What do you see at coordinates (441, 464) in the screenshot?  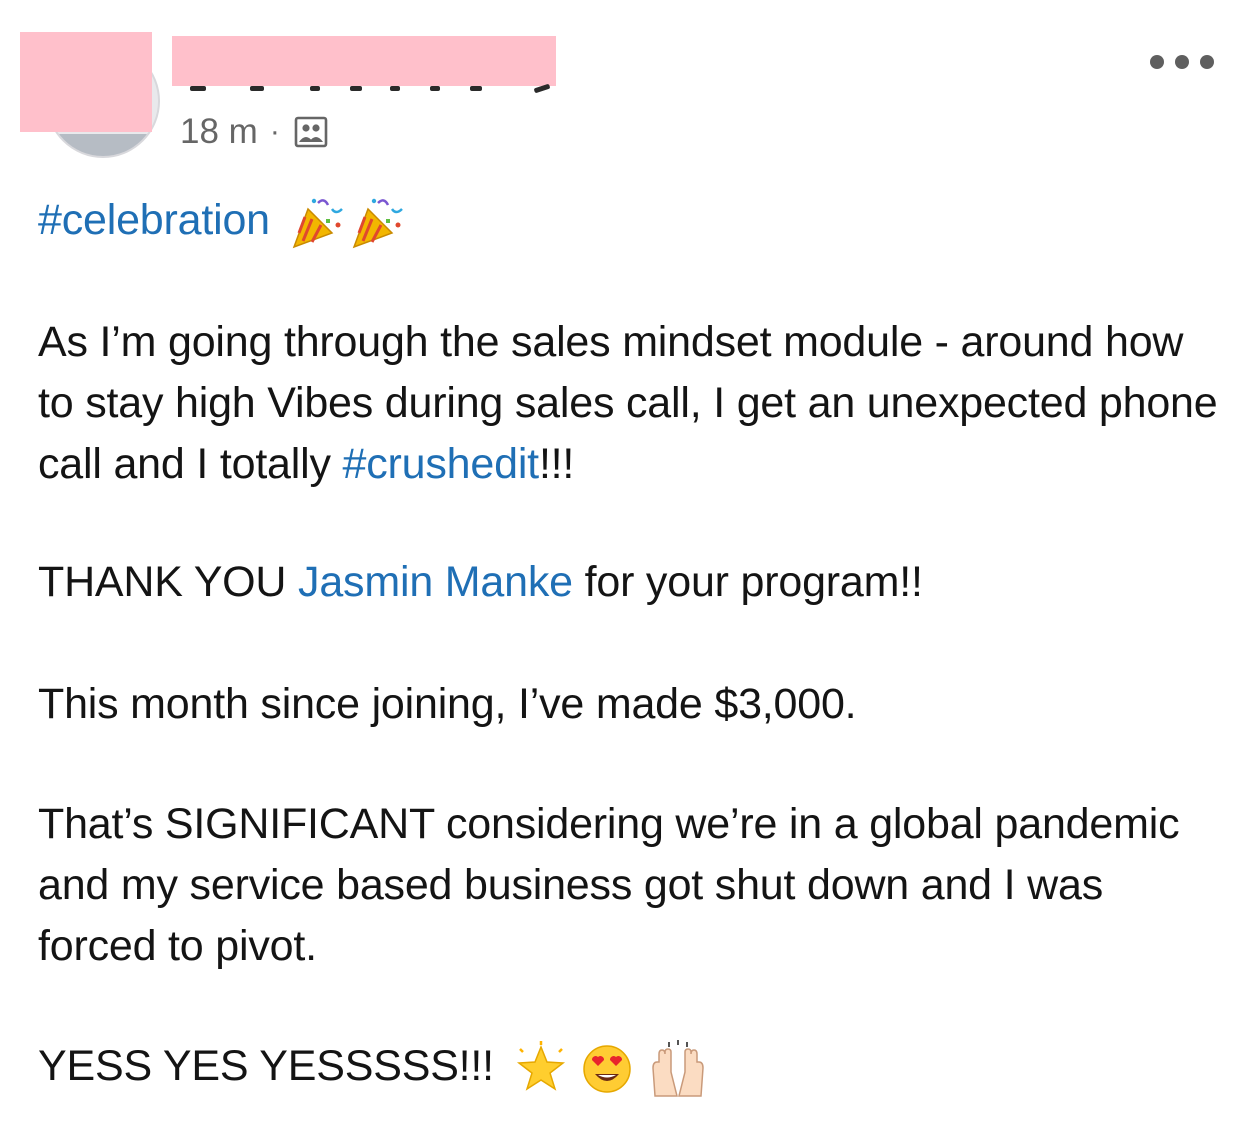 I see `hashtag-crushedit-link: #crushedit` at bounding box center [441, 464].